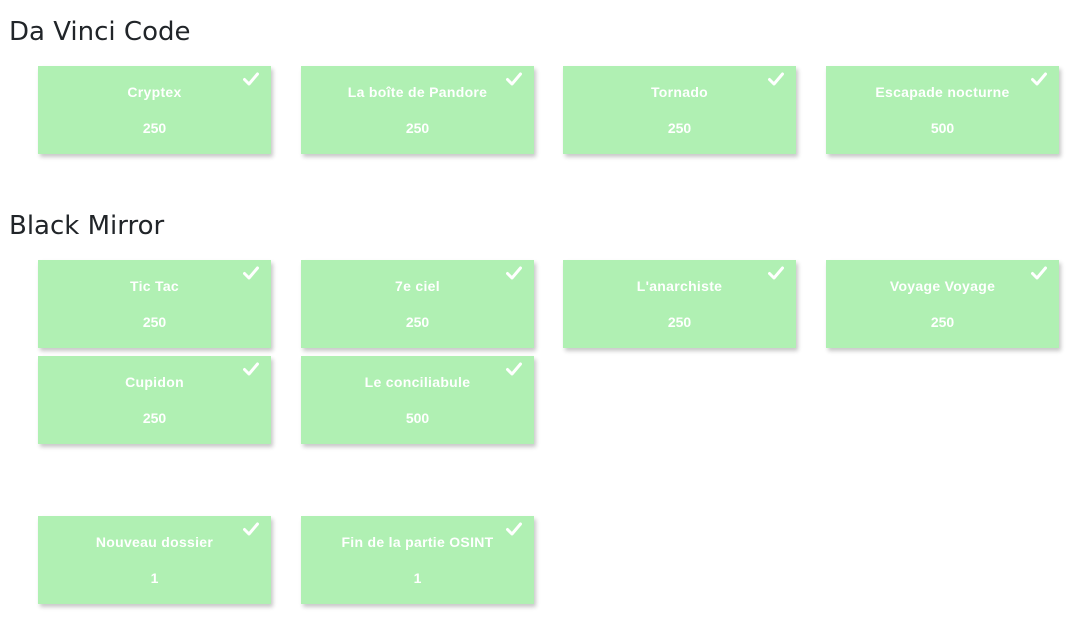 The image size is (1091, 629). Describe the element at coordinates (154, 92) in the screenshot. I see `challenge-name: Cryptex` at that location.